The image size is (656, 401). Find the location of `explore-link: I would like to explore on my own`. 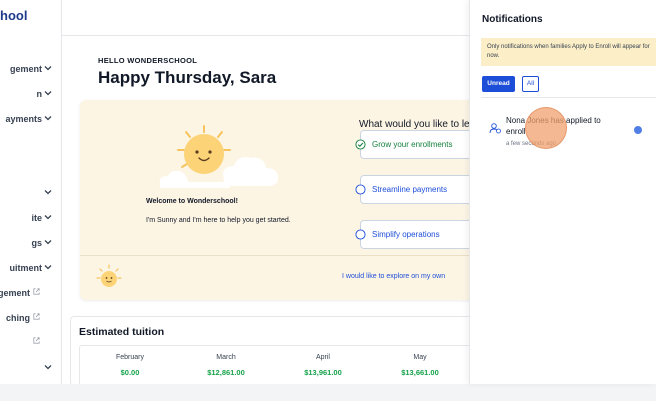

explore-link: I would like to explore on my own is located at coordinates (393, 276).